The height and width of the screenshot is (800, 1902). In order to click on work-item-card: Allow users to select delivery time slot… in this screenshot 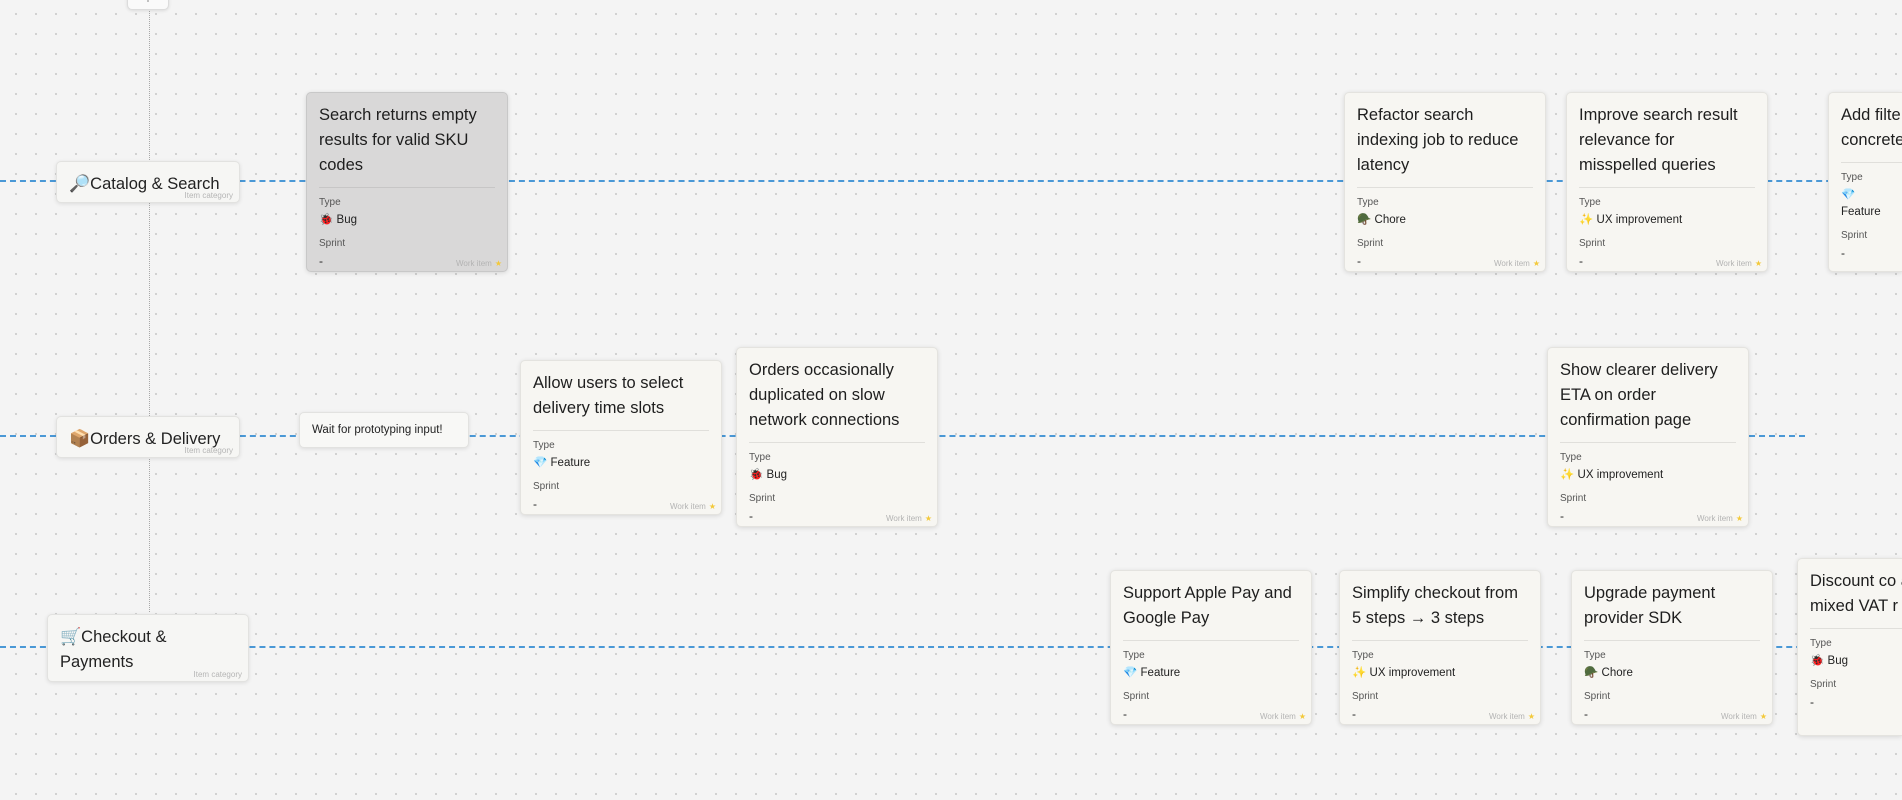, I will do `click(621, 437)`.